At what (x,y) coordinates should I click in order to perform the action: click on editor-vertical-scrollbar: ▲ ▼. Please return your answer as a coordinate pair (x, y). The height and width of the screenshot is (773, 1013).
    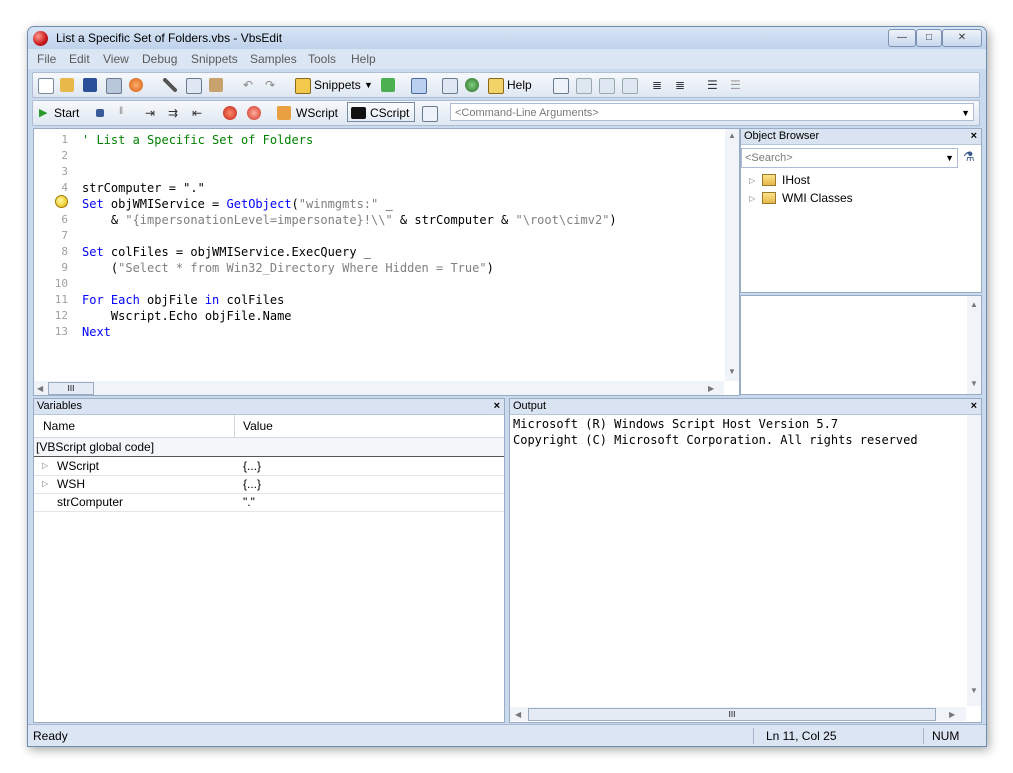
    Looking at the image, I should click on (732, 255).